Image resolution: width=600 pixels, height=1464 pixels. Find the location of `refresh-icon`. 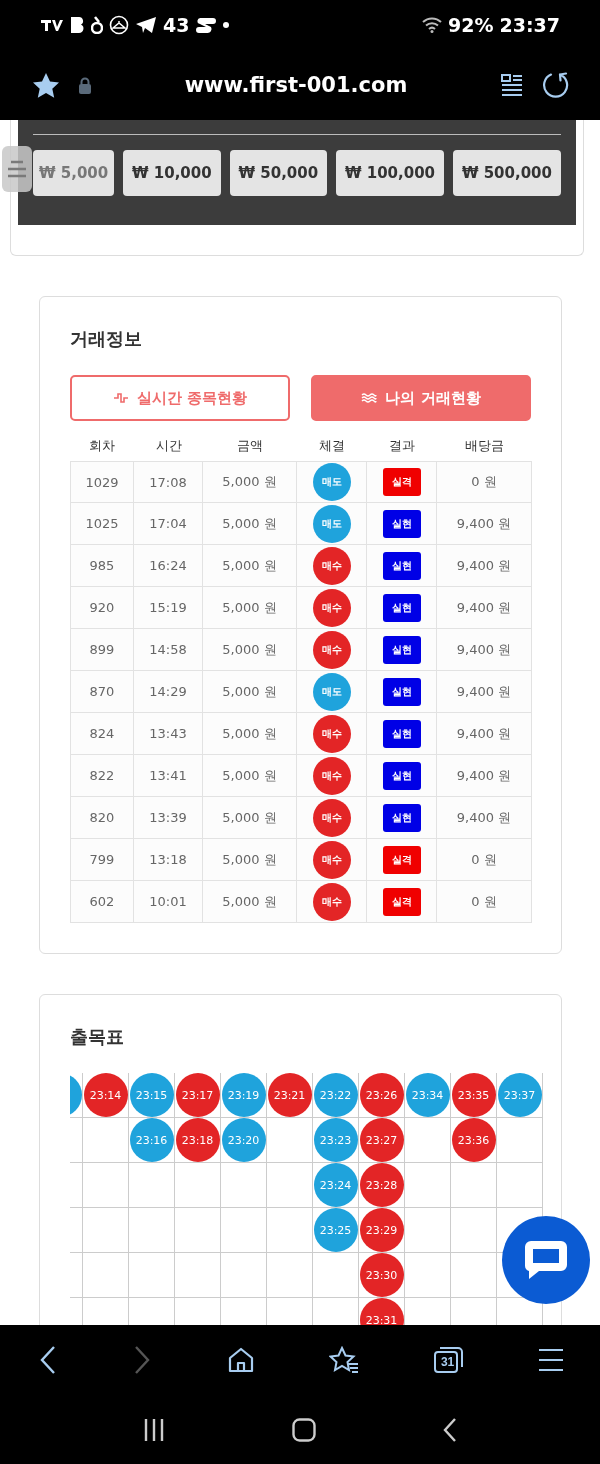

refresh-icon is located at coordinates (556, 85).